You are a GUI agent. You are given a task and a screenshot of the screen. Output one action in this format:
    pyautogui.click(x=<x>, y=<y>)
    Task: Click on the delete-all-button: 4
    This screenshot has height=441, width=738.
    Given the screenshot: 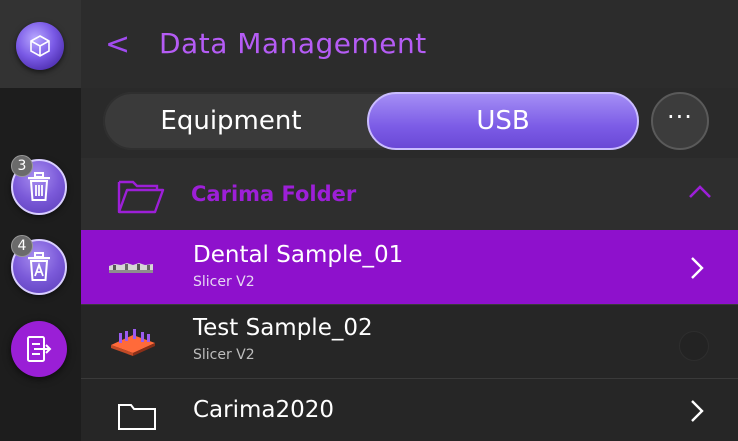 What is the action you would take?
    pyautogui.click(x=39, y=265)
    